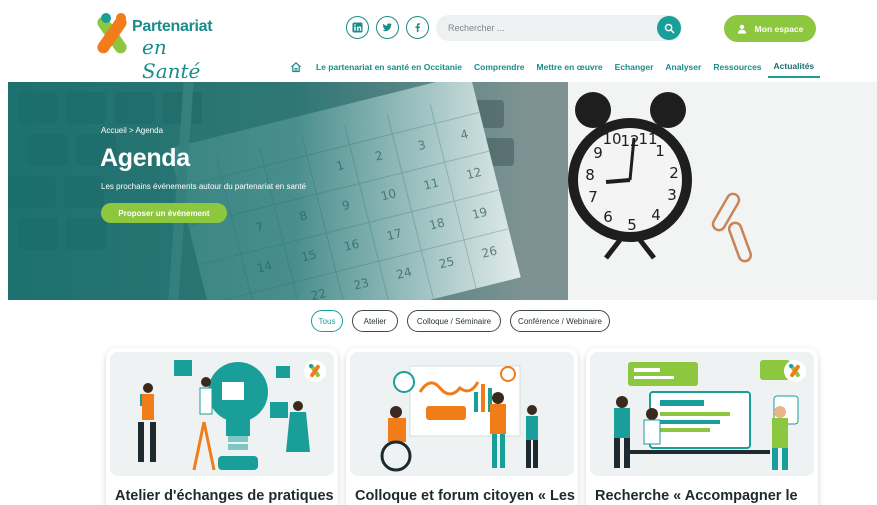 The image size is (877, 505). I want to click on search-bar, so click(559, 28).